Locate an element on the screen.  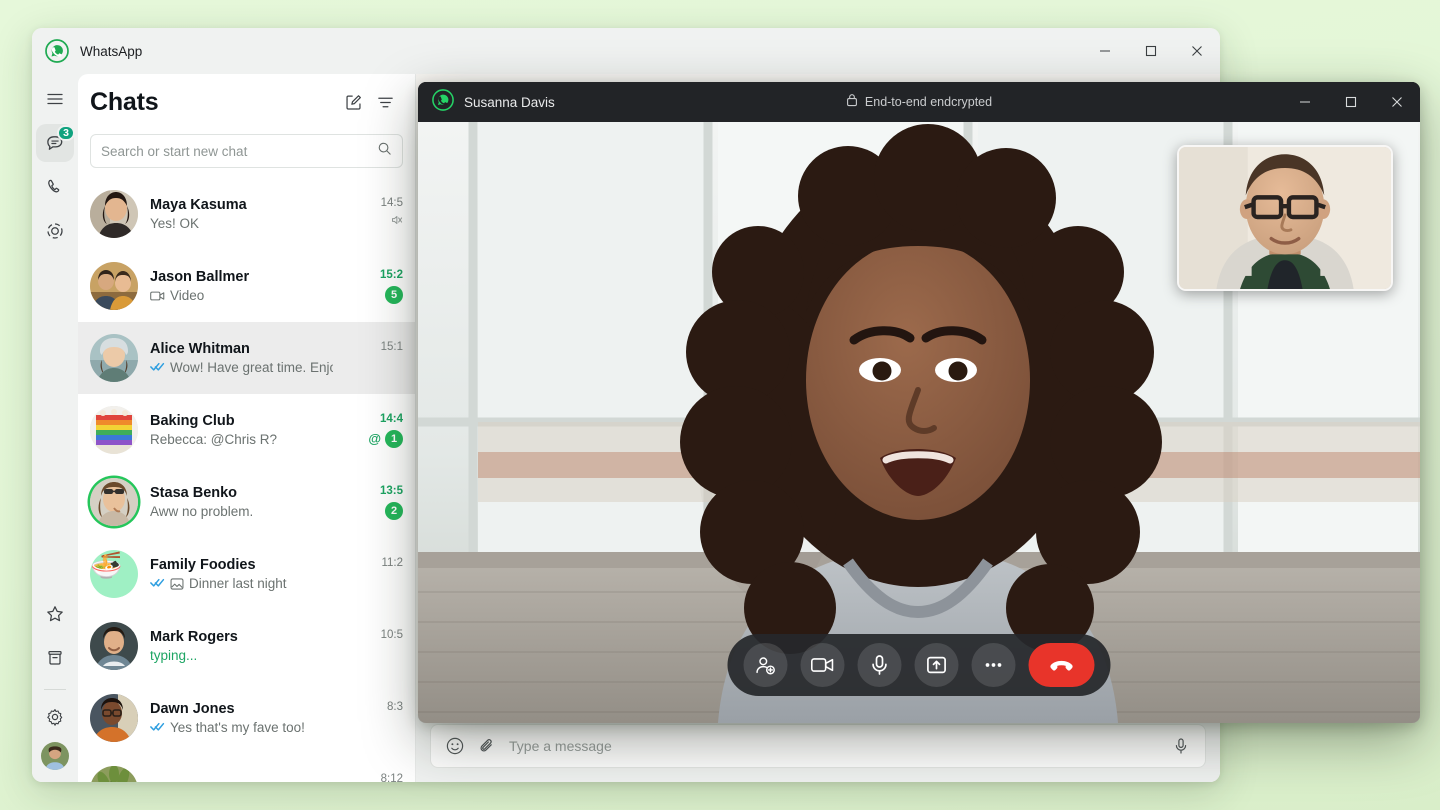
chat-item-name: Baking Club is located at coordinates (192, 421).